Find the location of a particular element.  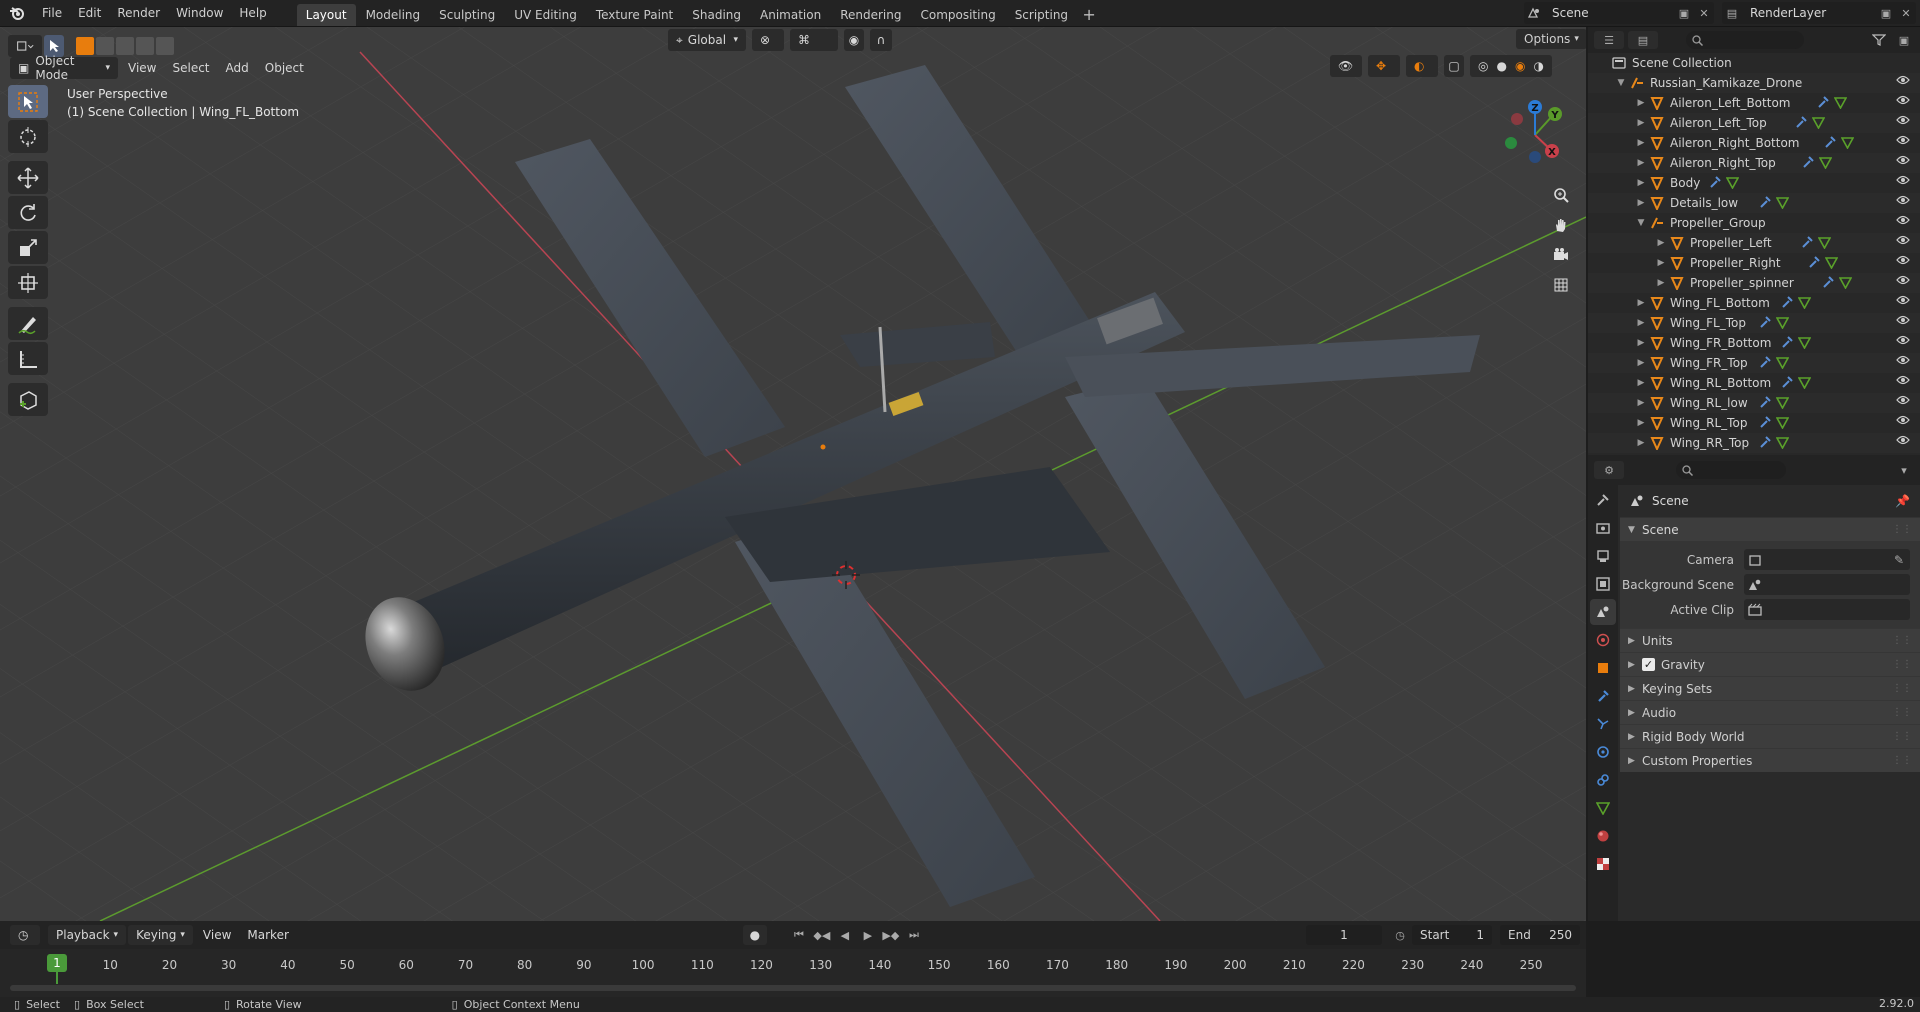

outliner-item: ▶ Aileron_Right_Bottom is located at coordinates (1754, 143).